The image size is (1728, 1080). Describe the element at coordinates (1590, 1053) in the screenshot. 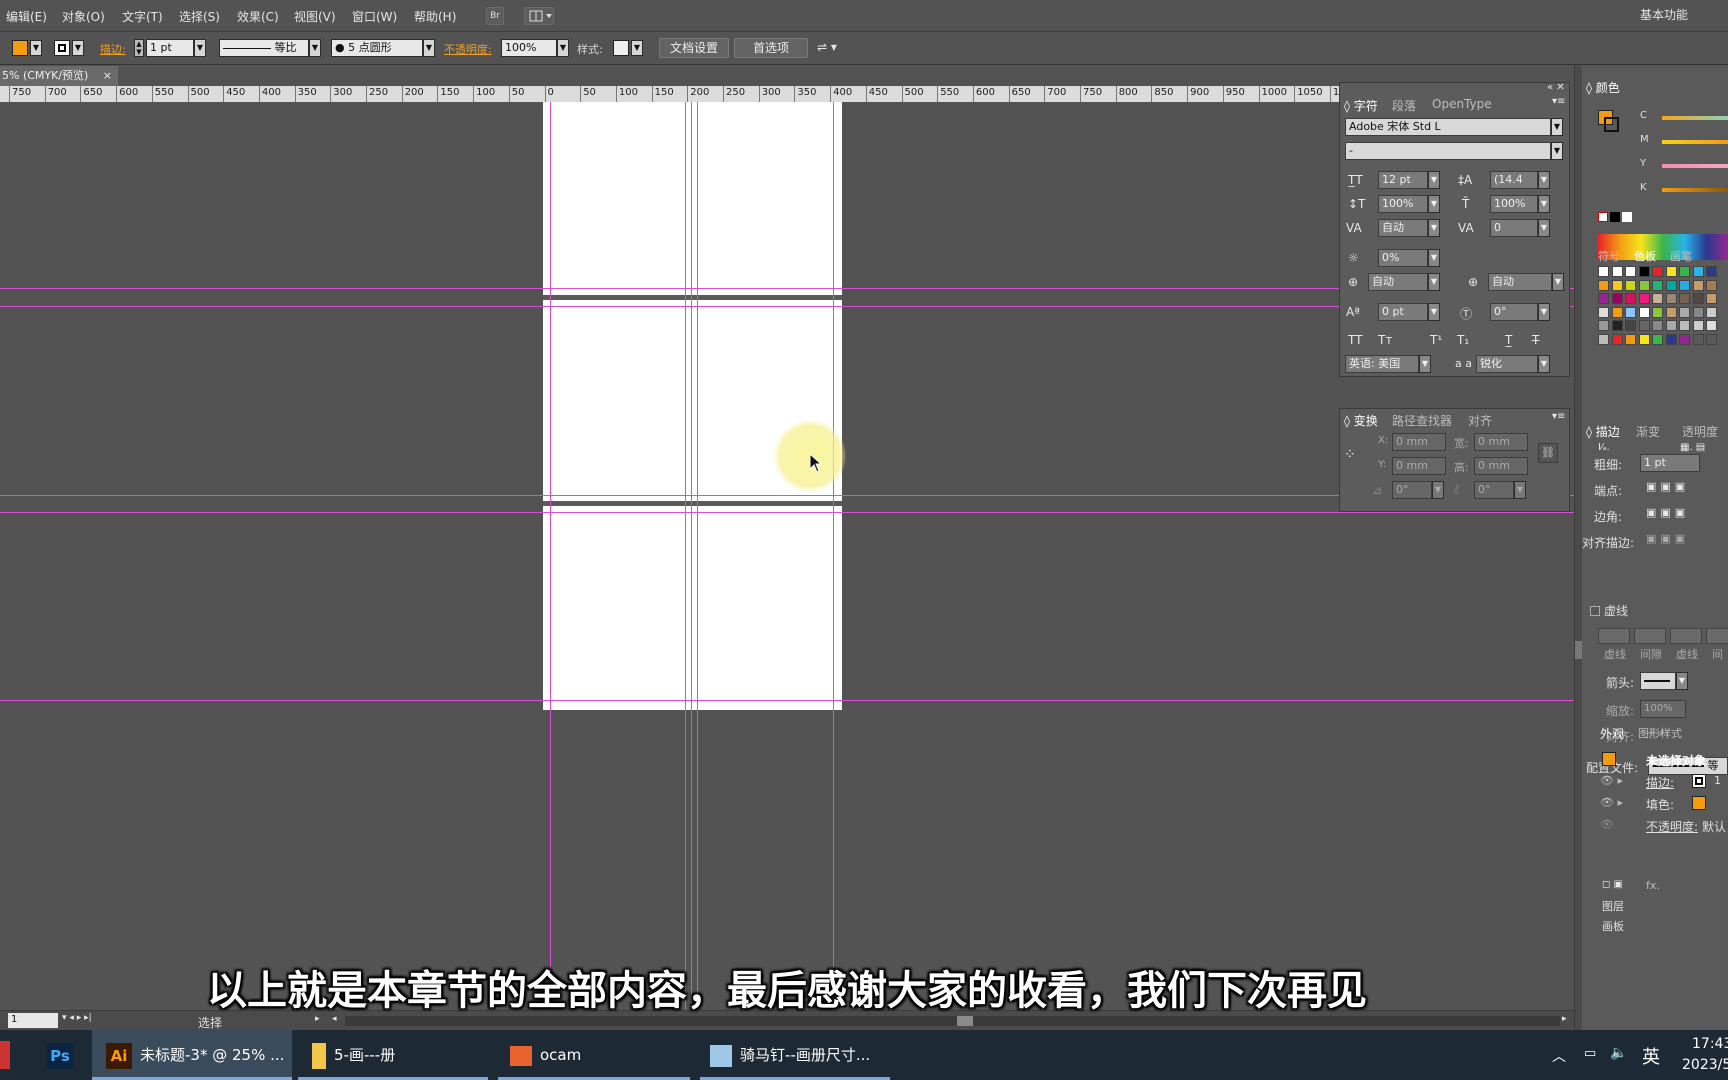

I see `battery-icon: ▭` at that location.